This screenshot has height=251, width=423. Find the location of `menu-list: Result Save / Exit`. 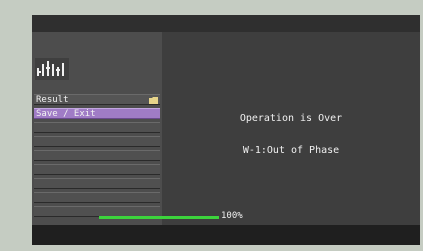

menu-list: Result Save / Exit is located at coordinates (97, 157).